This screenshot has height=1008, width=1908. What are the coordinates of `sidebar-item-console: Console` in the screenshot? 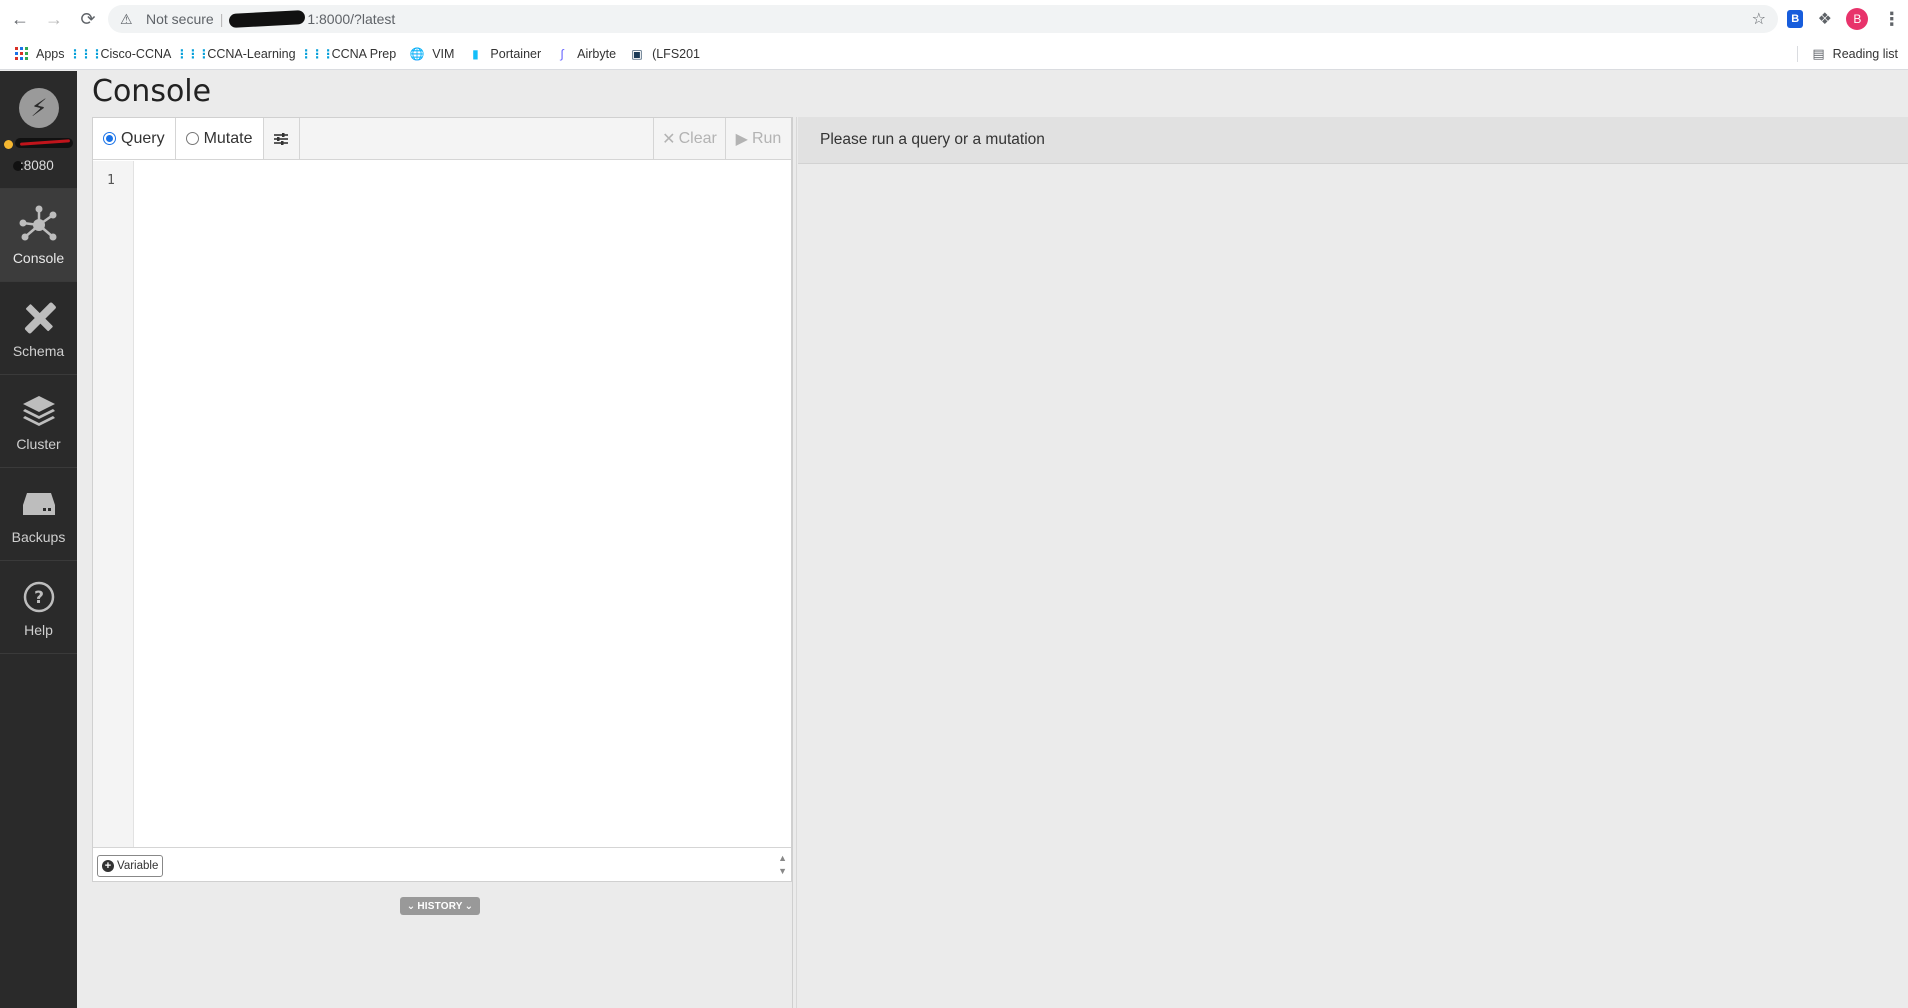 It's located at (38, 235).